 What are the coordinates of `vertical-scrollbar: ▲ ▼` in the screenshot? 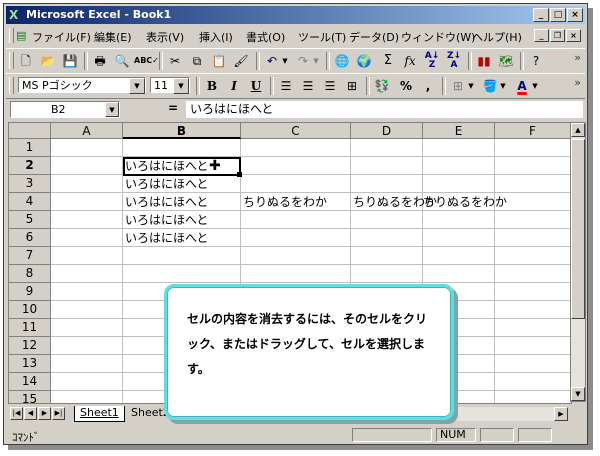 It's located at (578, 262).